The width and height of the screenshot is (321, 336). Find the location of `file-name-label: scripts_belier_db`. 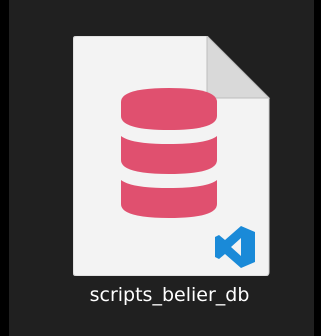

file-name-label: scripts_belier_db is located at coordinates (169, 295).